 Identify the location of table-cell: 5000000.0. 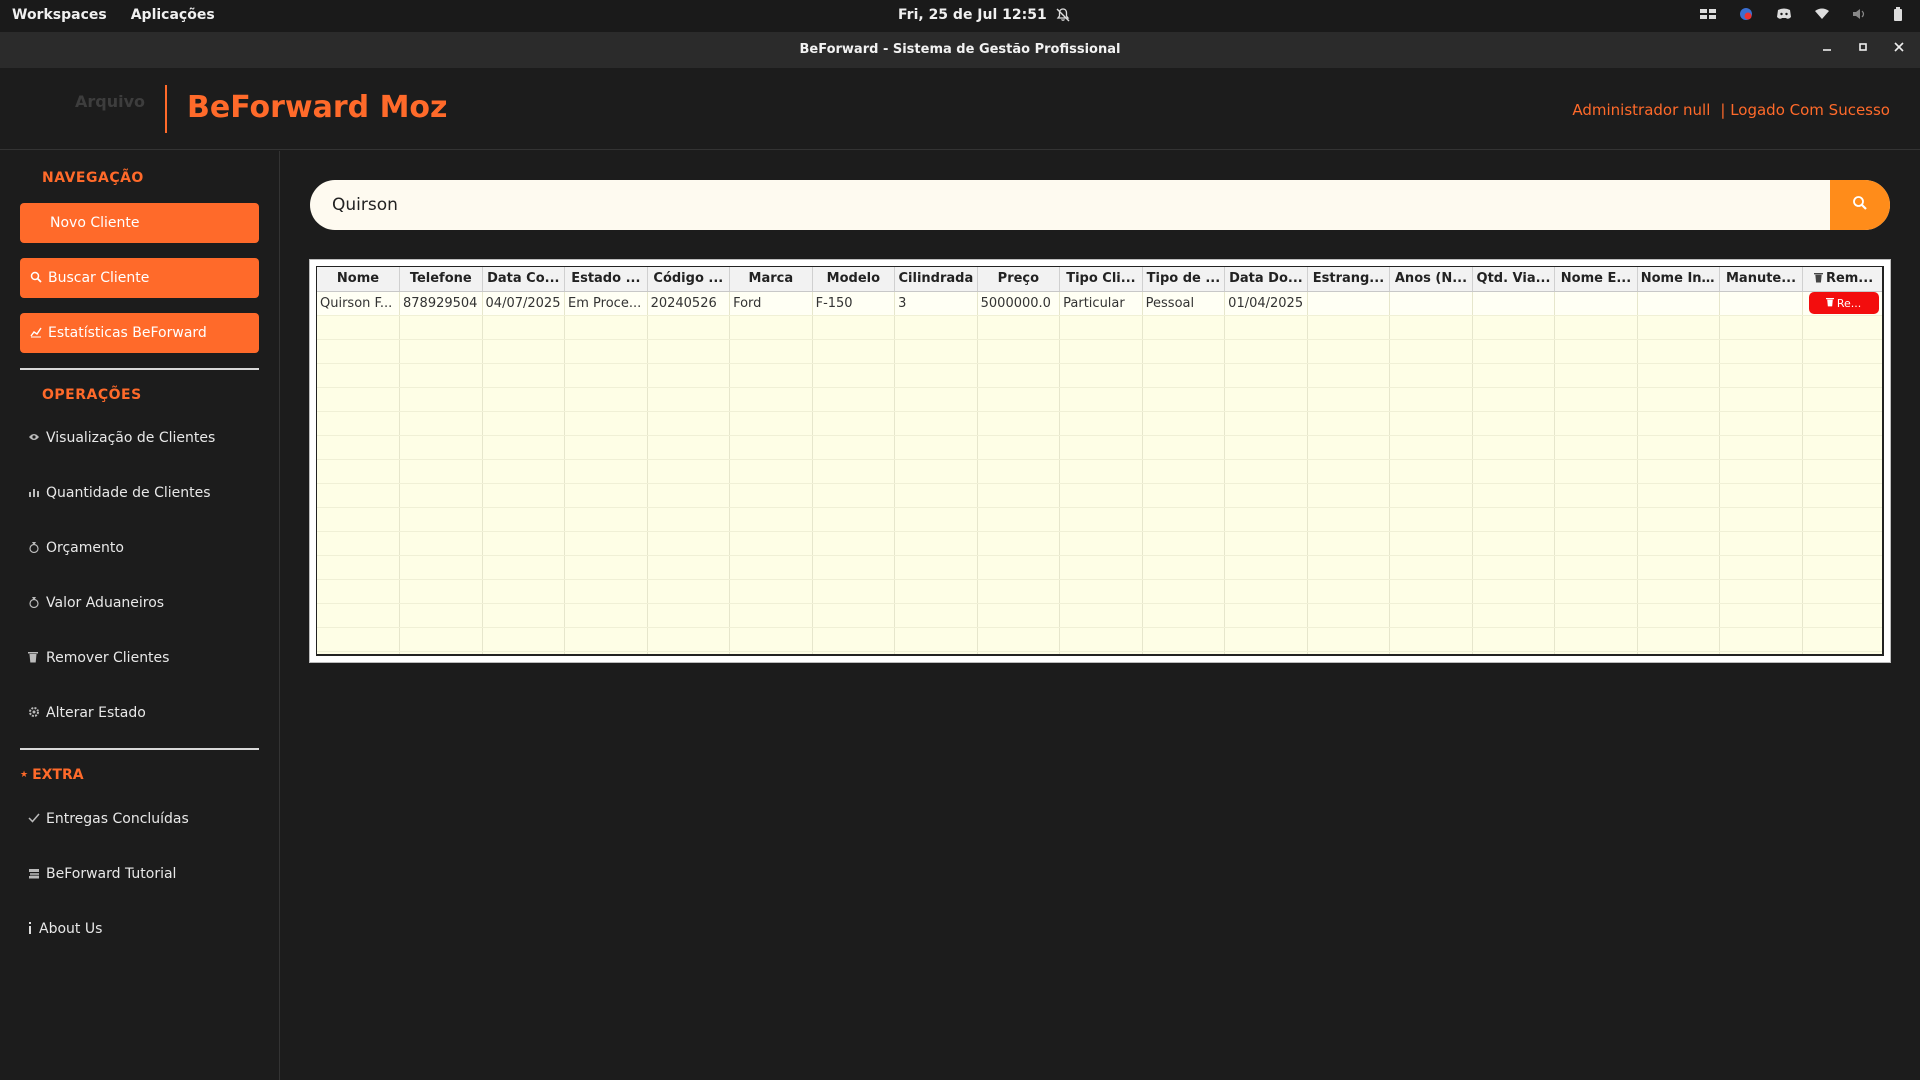
(1019, 303).